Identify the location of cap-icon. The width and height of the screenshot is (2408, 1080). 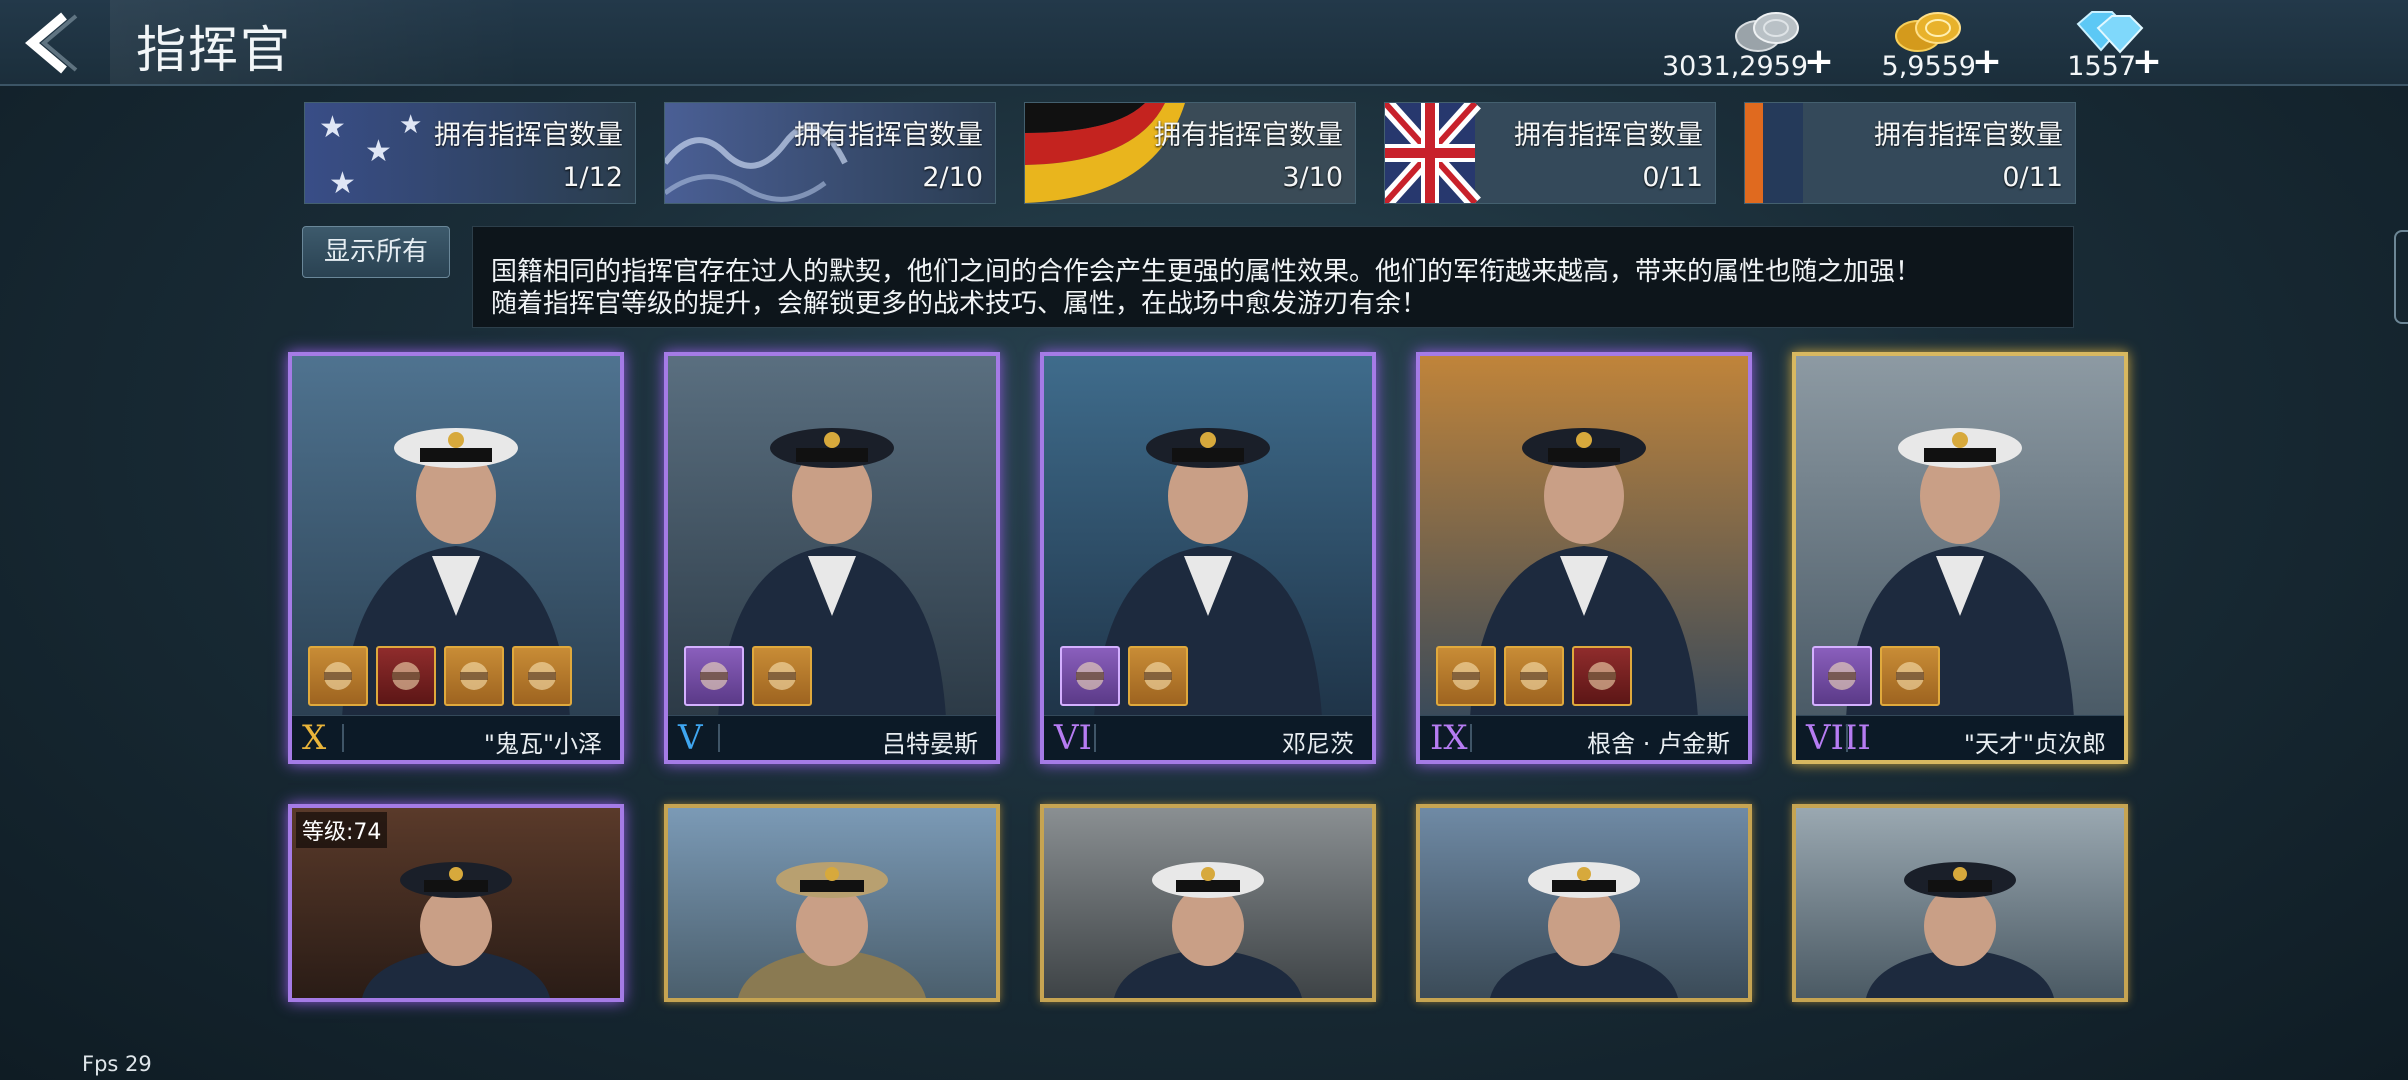
(542, 676).